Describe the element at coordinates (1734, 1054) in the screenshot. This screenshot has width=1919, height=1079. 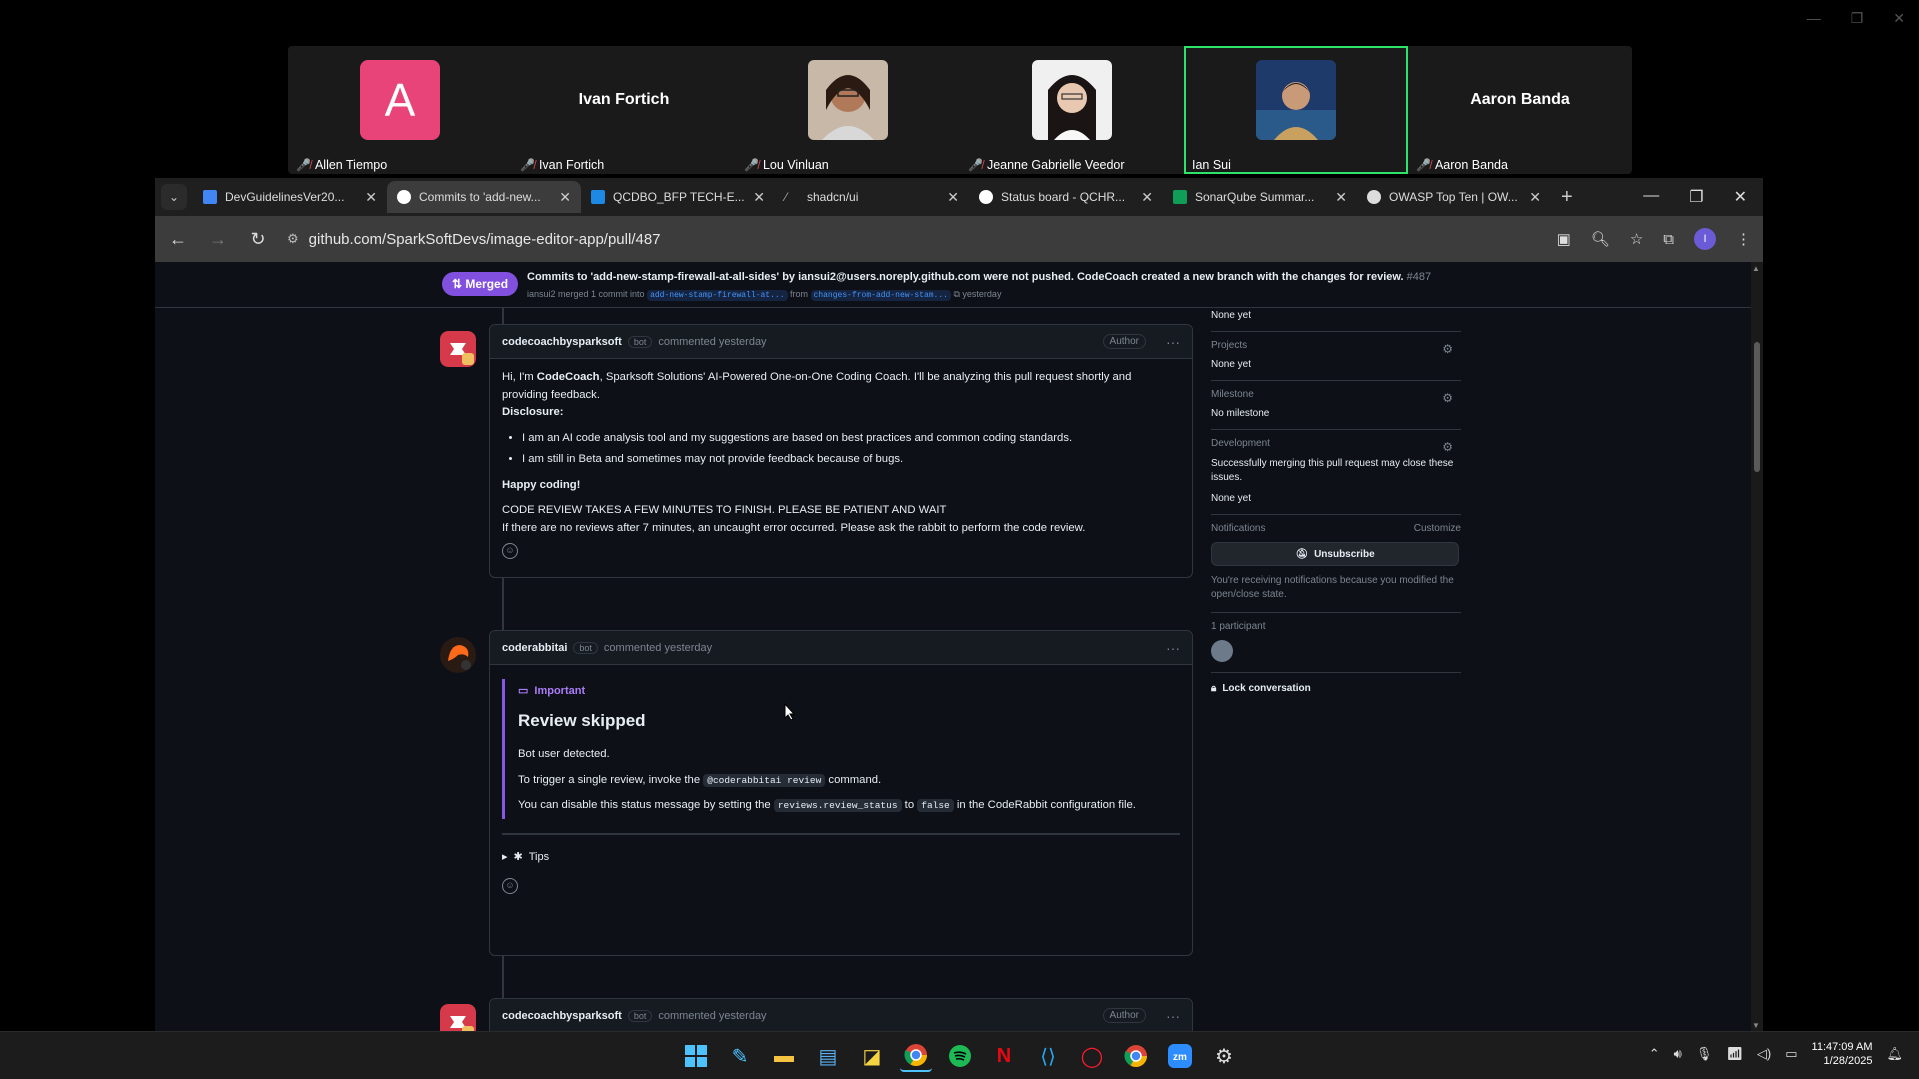
I see `wifi-icon: 📶︎` at that location.